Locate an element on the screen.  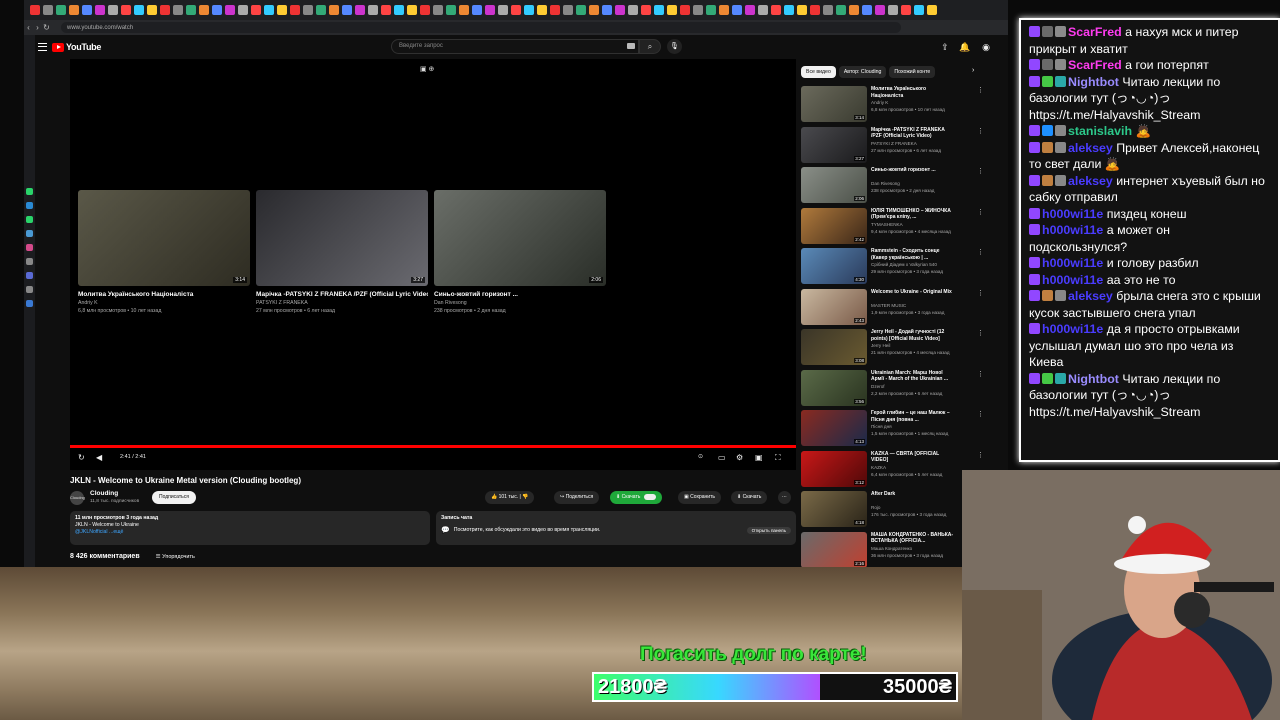
related-title: KAZKA — СВЯТА [OFFICIAL VIDEO] is located at coordinates (913, 457).